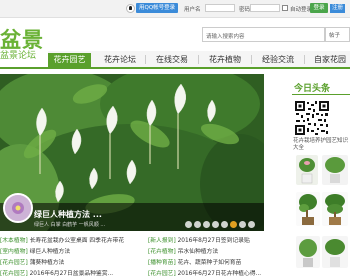 The width and height of the screenshot is (350, 280). I want to click on nav-item-experience: 经验交流, so click(278, 60).